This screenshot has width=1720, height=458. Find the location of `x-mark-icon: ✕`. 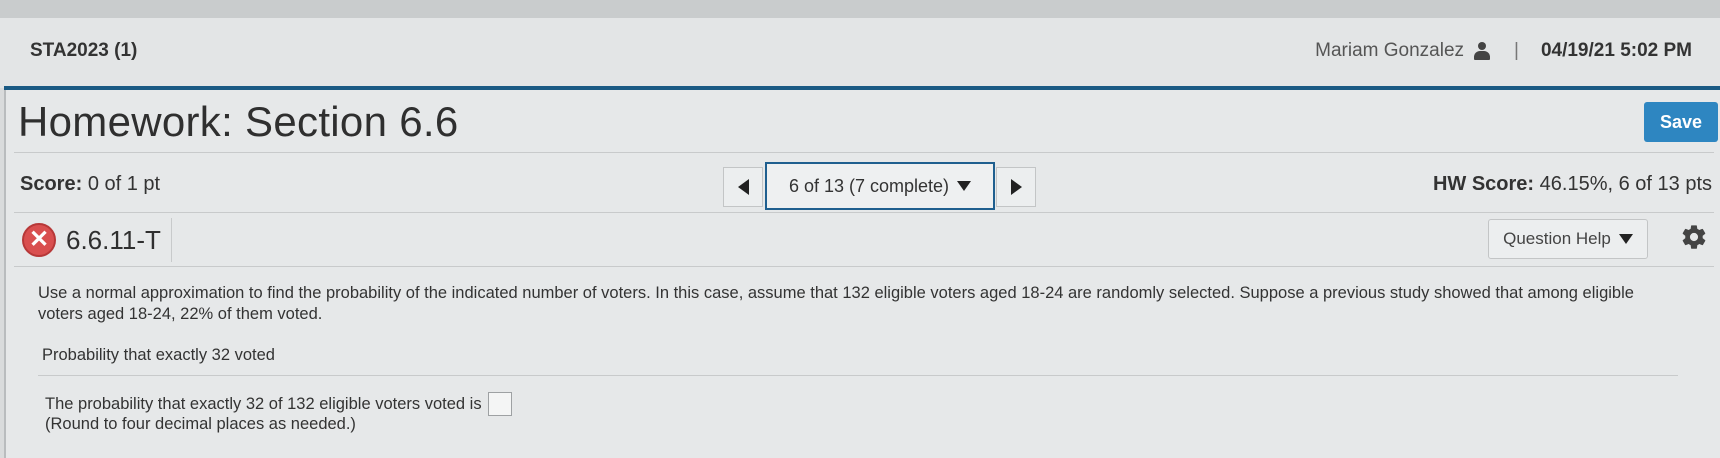

x-mark-icon: ✕ is located at coordinates (39, 240).